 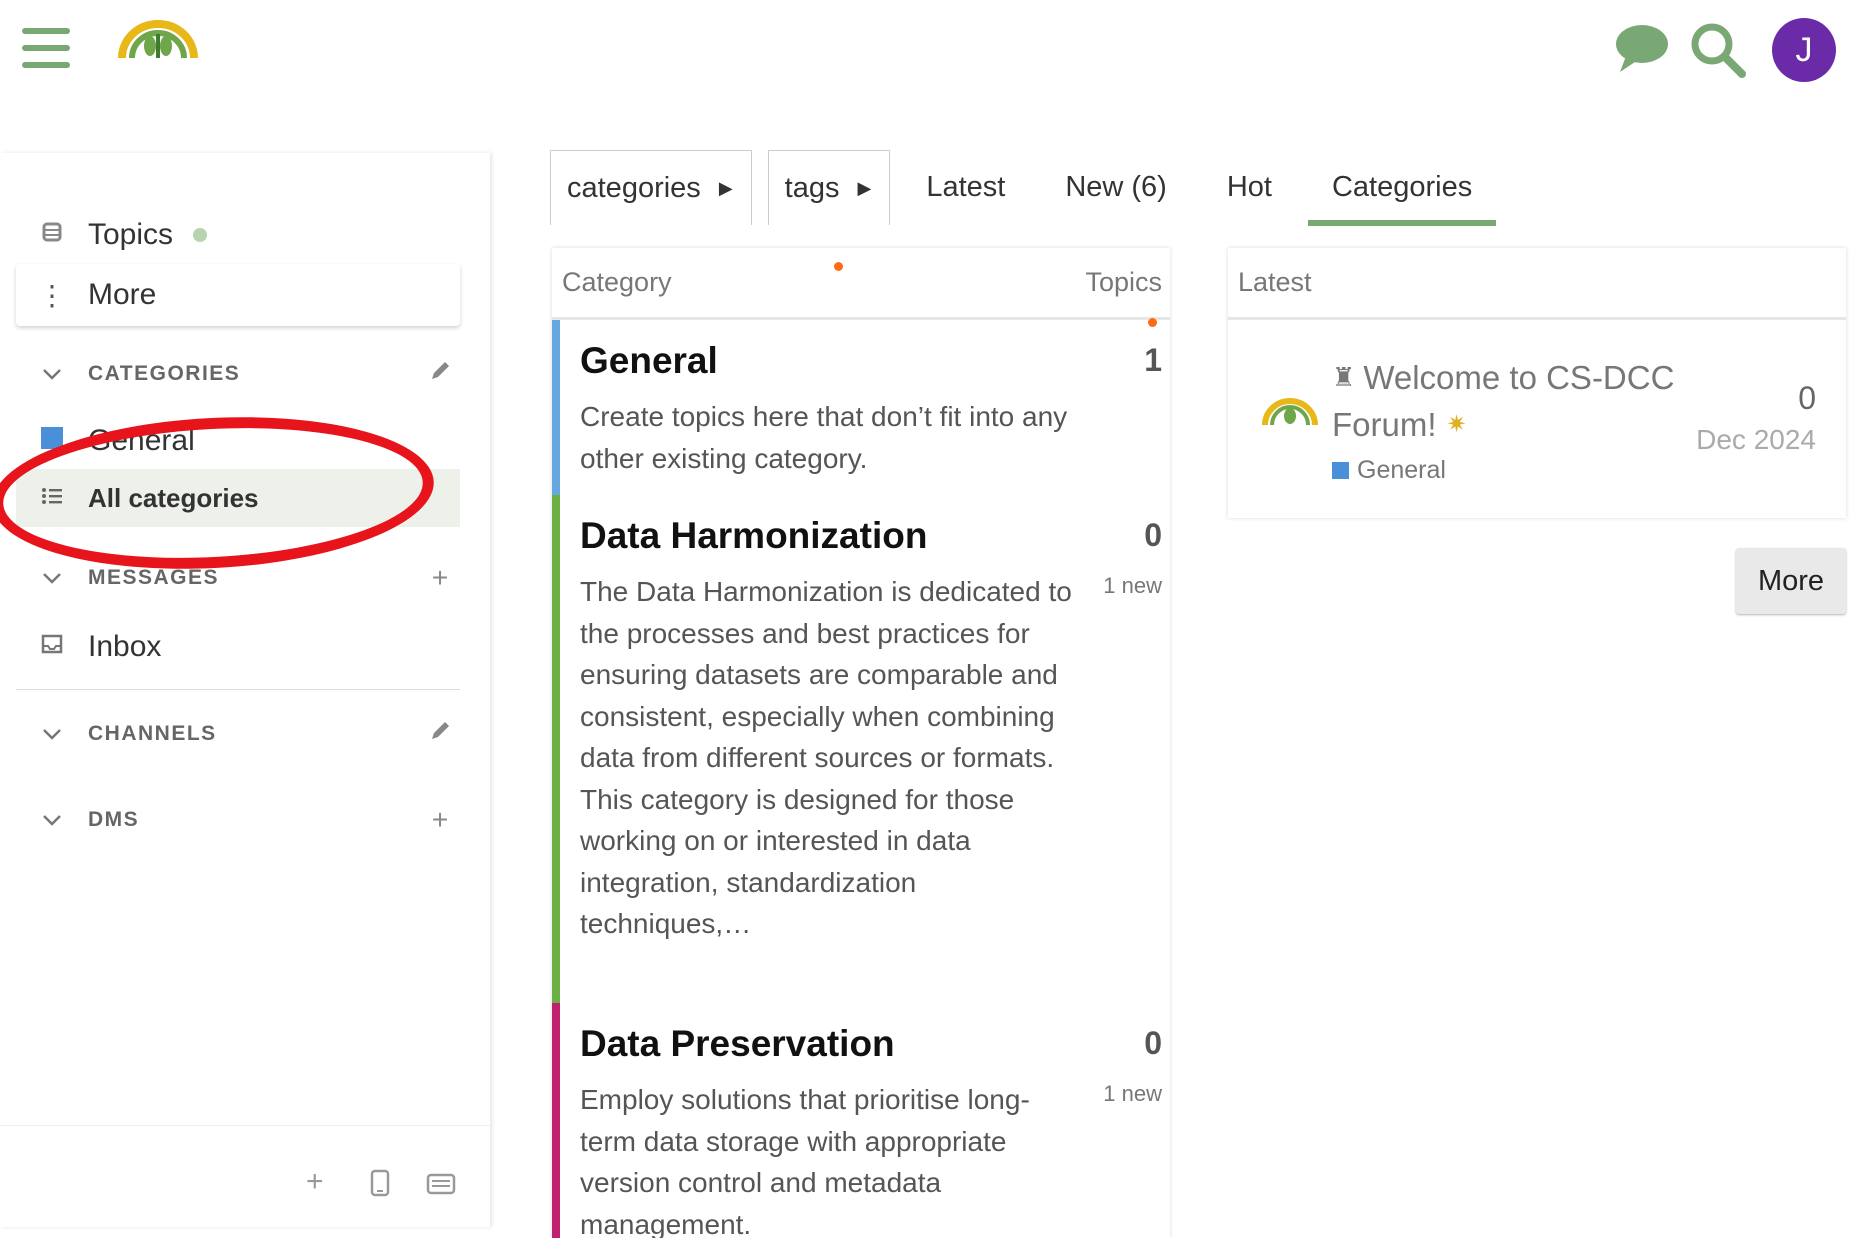 I want to click on tab-latest: Latest, so click(x=965, y=187).